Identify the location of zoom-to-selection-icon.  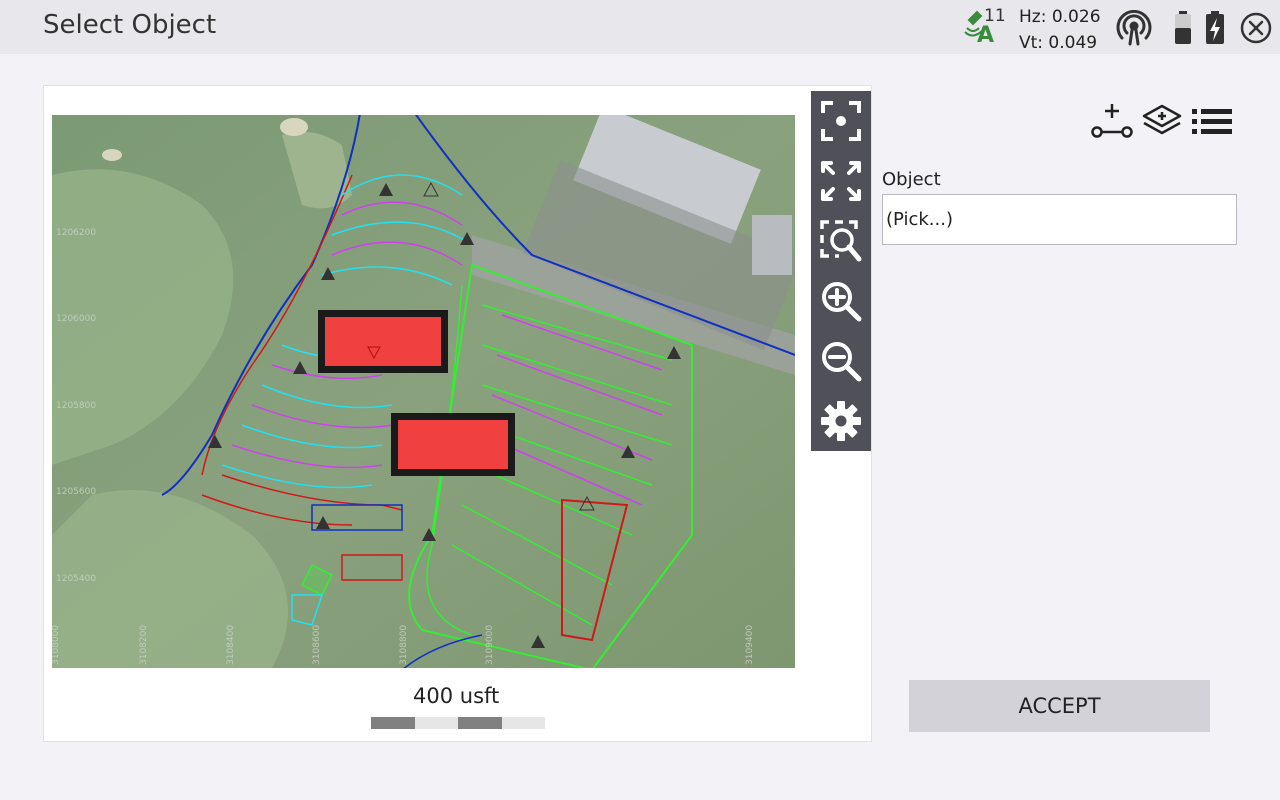
(841, 121).